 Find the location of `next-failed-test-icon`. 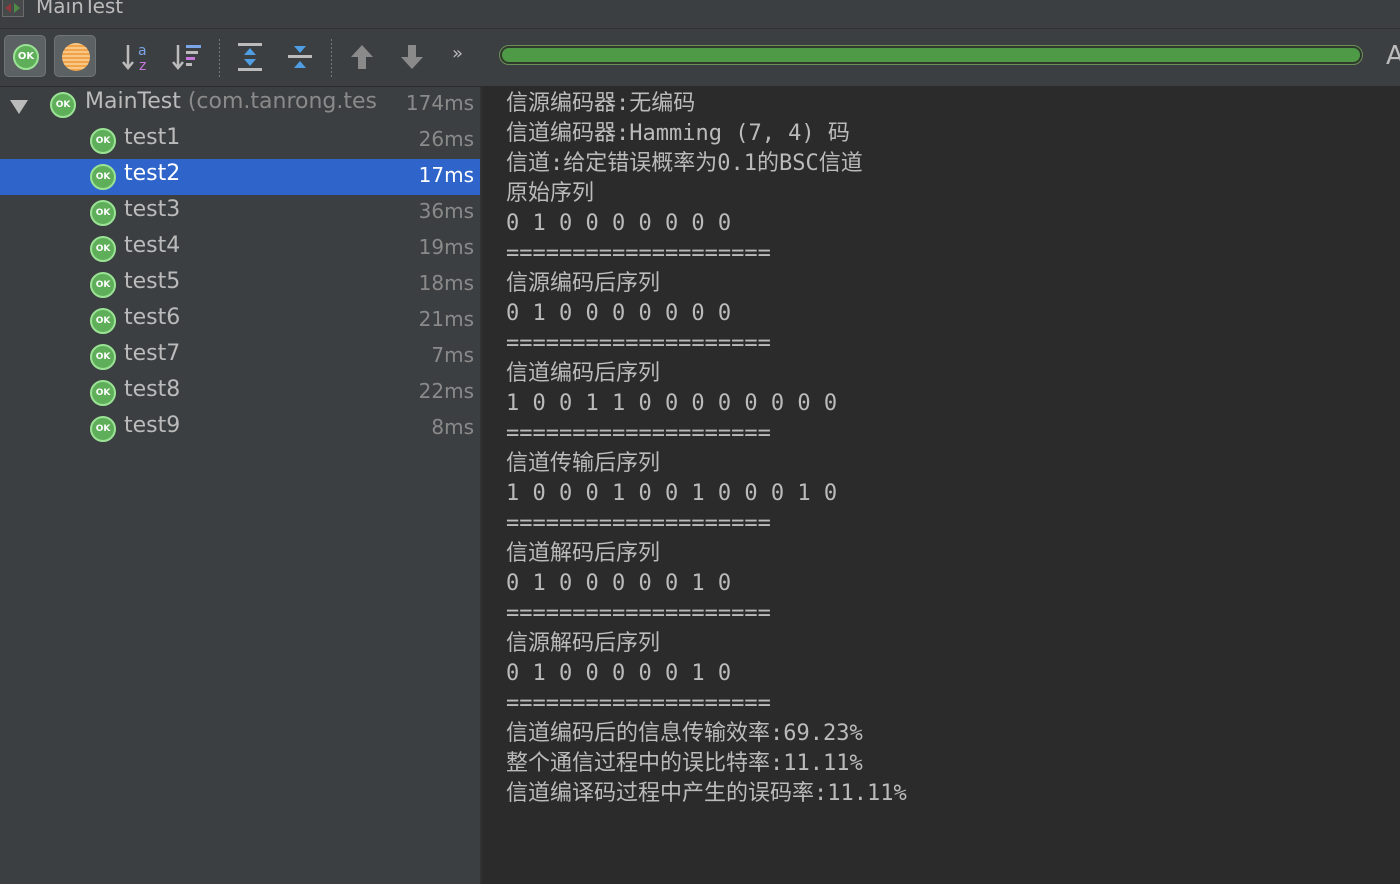

next-failed-test-icon is located at coordinates (412, 57).